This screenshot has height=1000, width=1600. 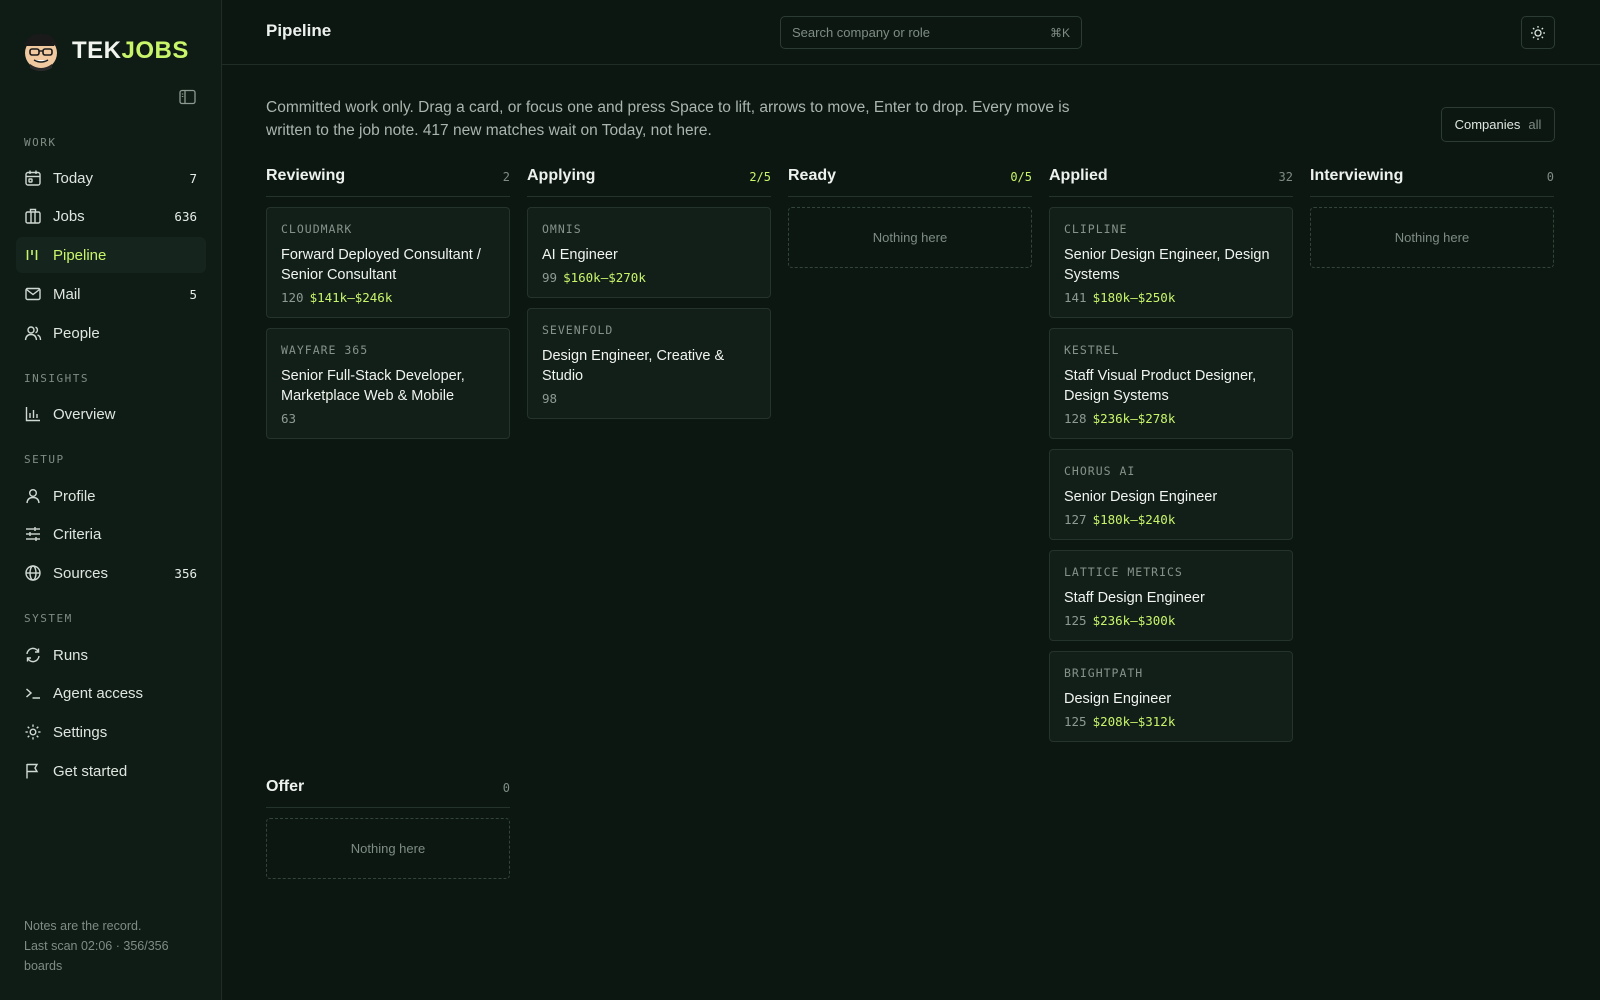 I want to click on column-interviewing: Interviewing 0 Nothing here, so click(x=1432, y=217).